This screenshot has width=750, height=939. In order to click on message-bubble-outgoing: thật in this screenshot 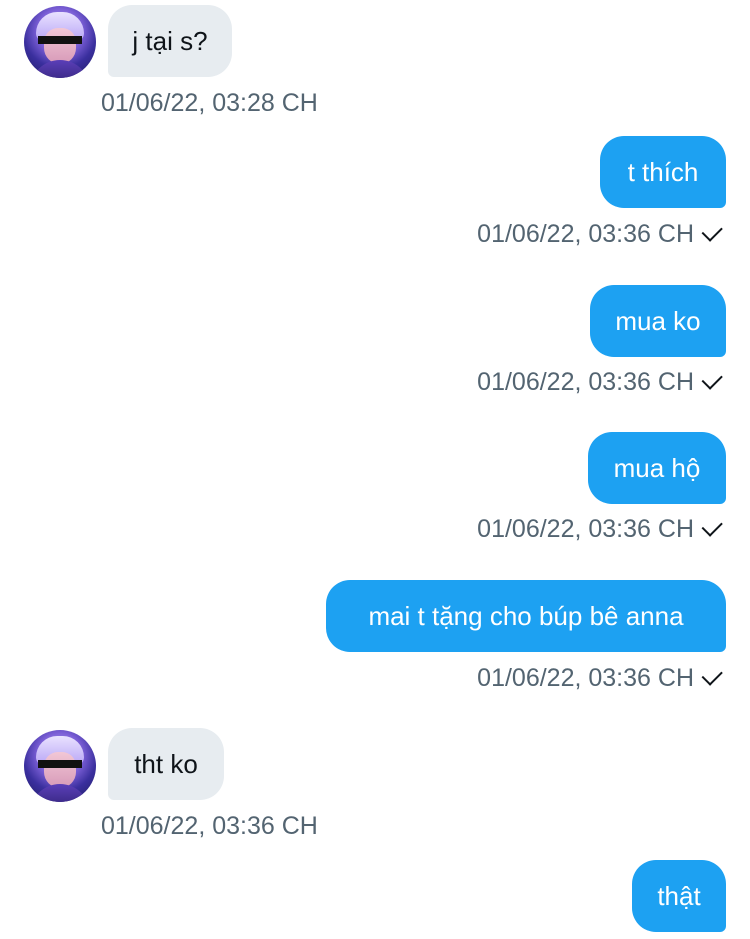, I will do `click(679, 896)`.